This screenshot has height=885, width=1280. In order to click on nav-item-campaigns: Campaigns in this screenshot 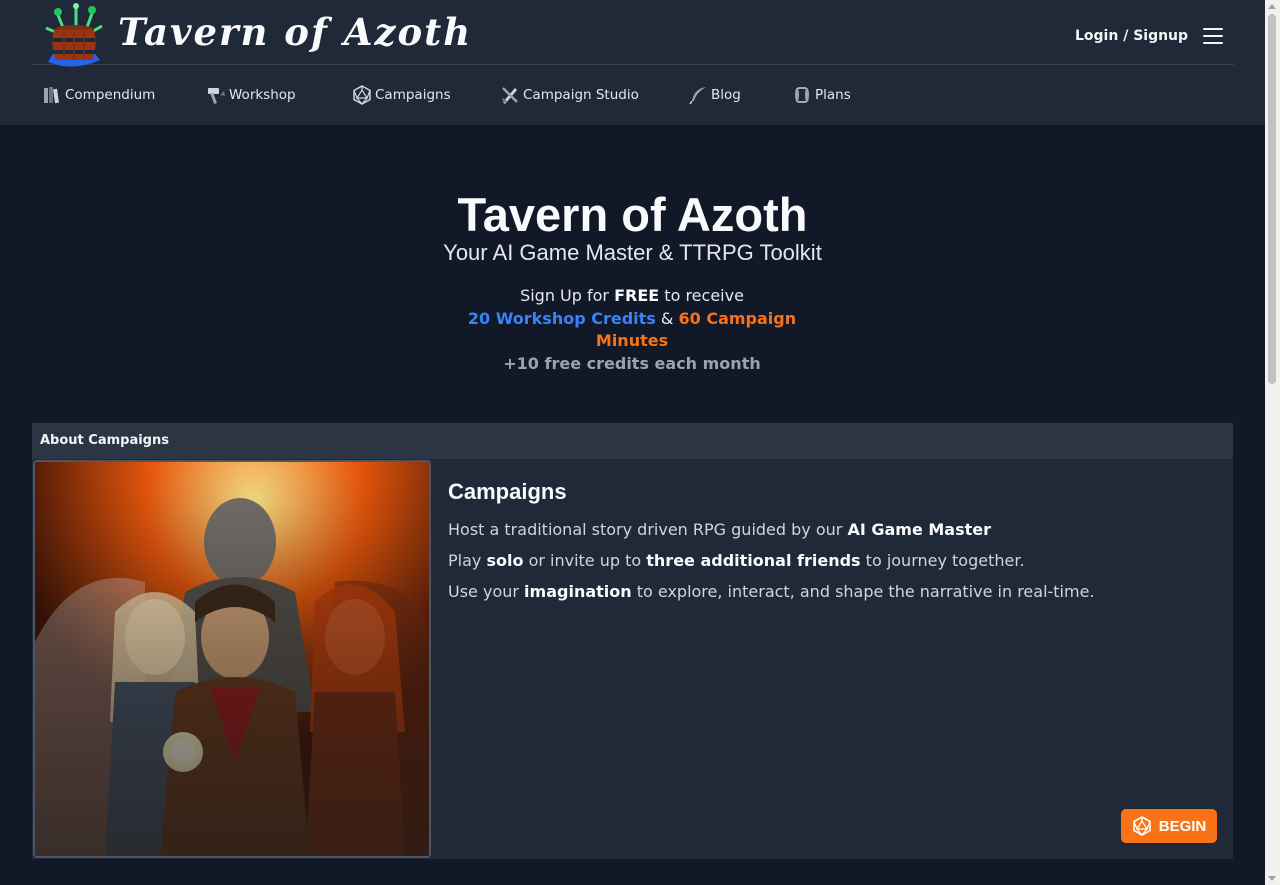, I will do `click(401, 95)`.